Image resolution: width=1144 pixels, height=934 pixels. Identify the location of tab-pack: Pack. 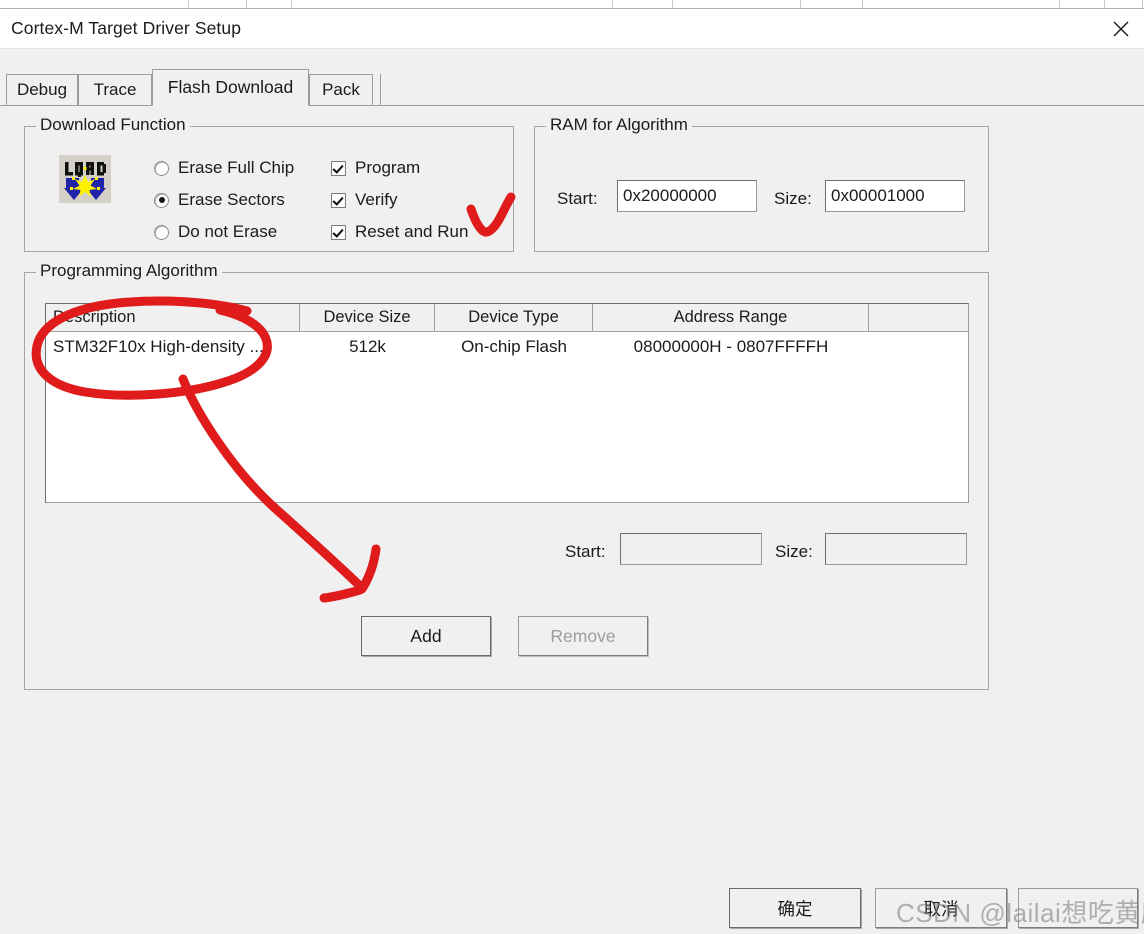
(341, 89).